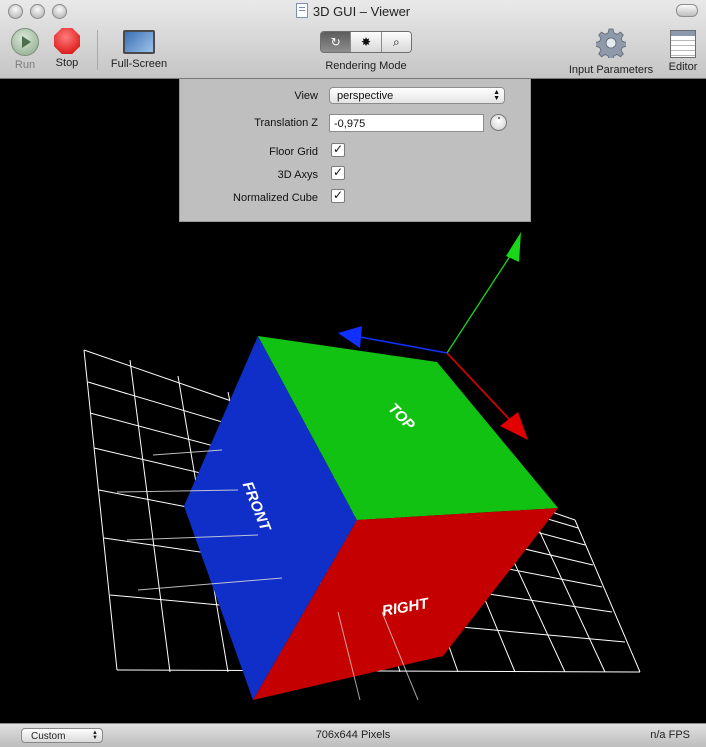  I want to click on run-button: Run, so click(25, 49).